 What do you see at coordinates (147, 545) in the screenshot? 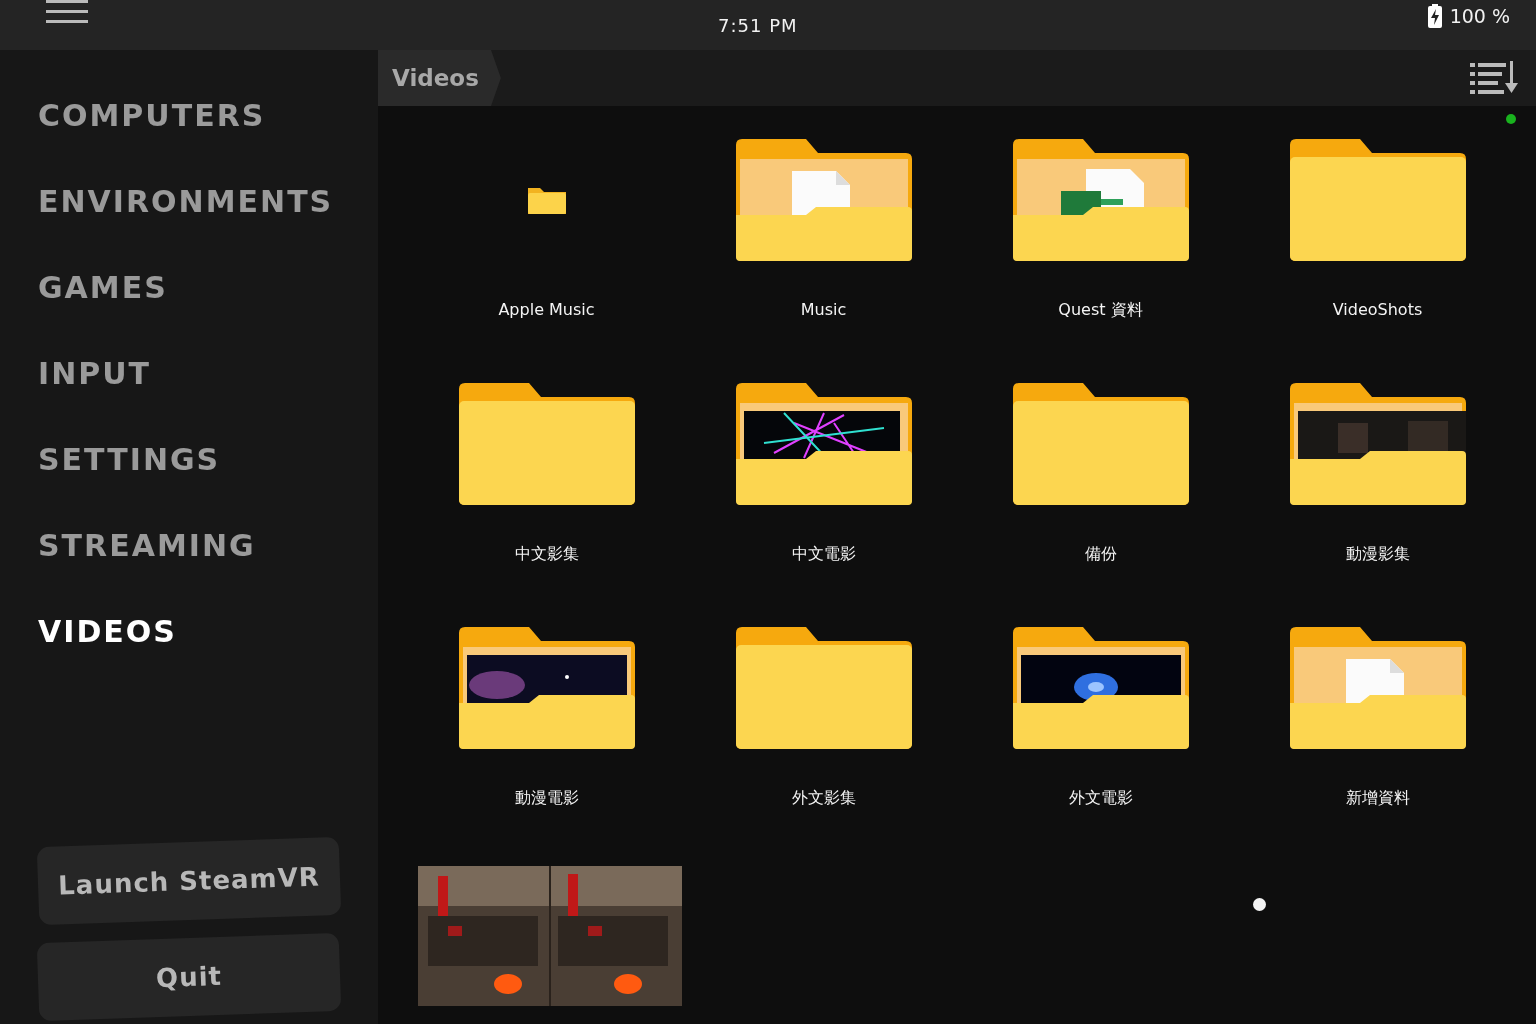
I see `sidebar-item: STREAMING` at bounding box center [147, 545].